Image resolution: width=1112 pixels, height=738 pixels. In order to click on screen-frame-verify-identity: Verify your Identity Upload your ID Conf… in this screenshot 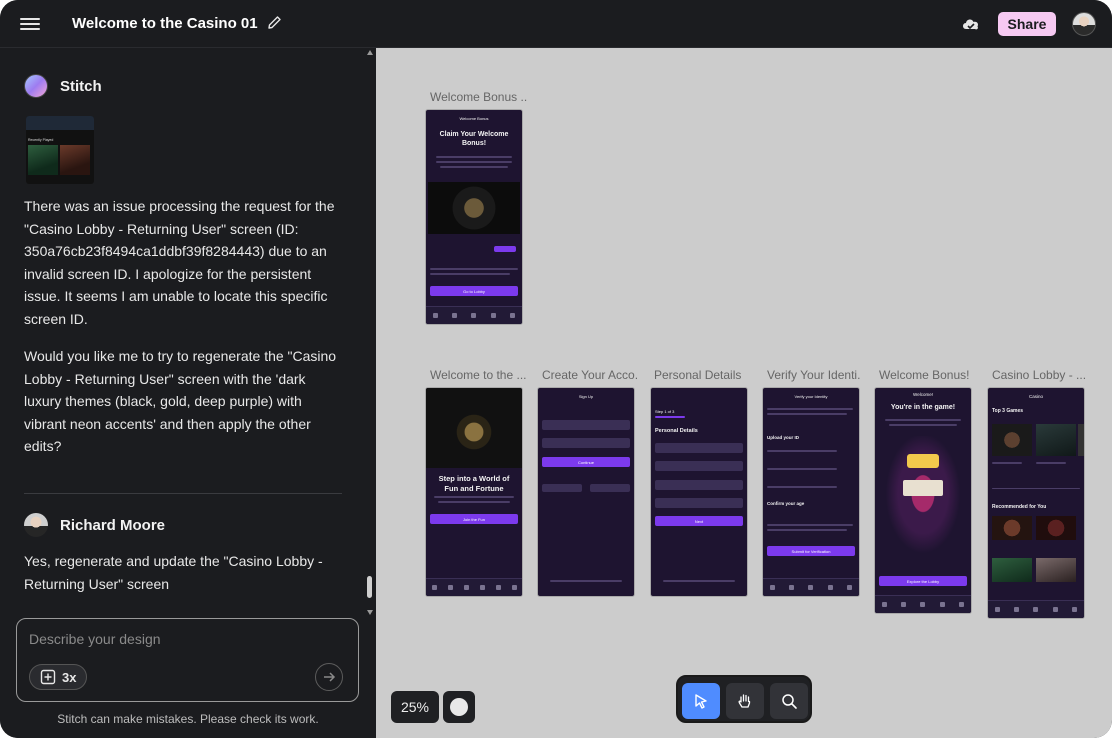, I will do `click(811, 492)`.